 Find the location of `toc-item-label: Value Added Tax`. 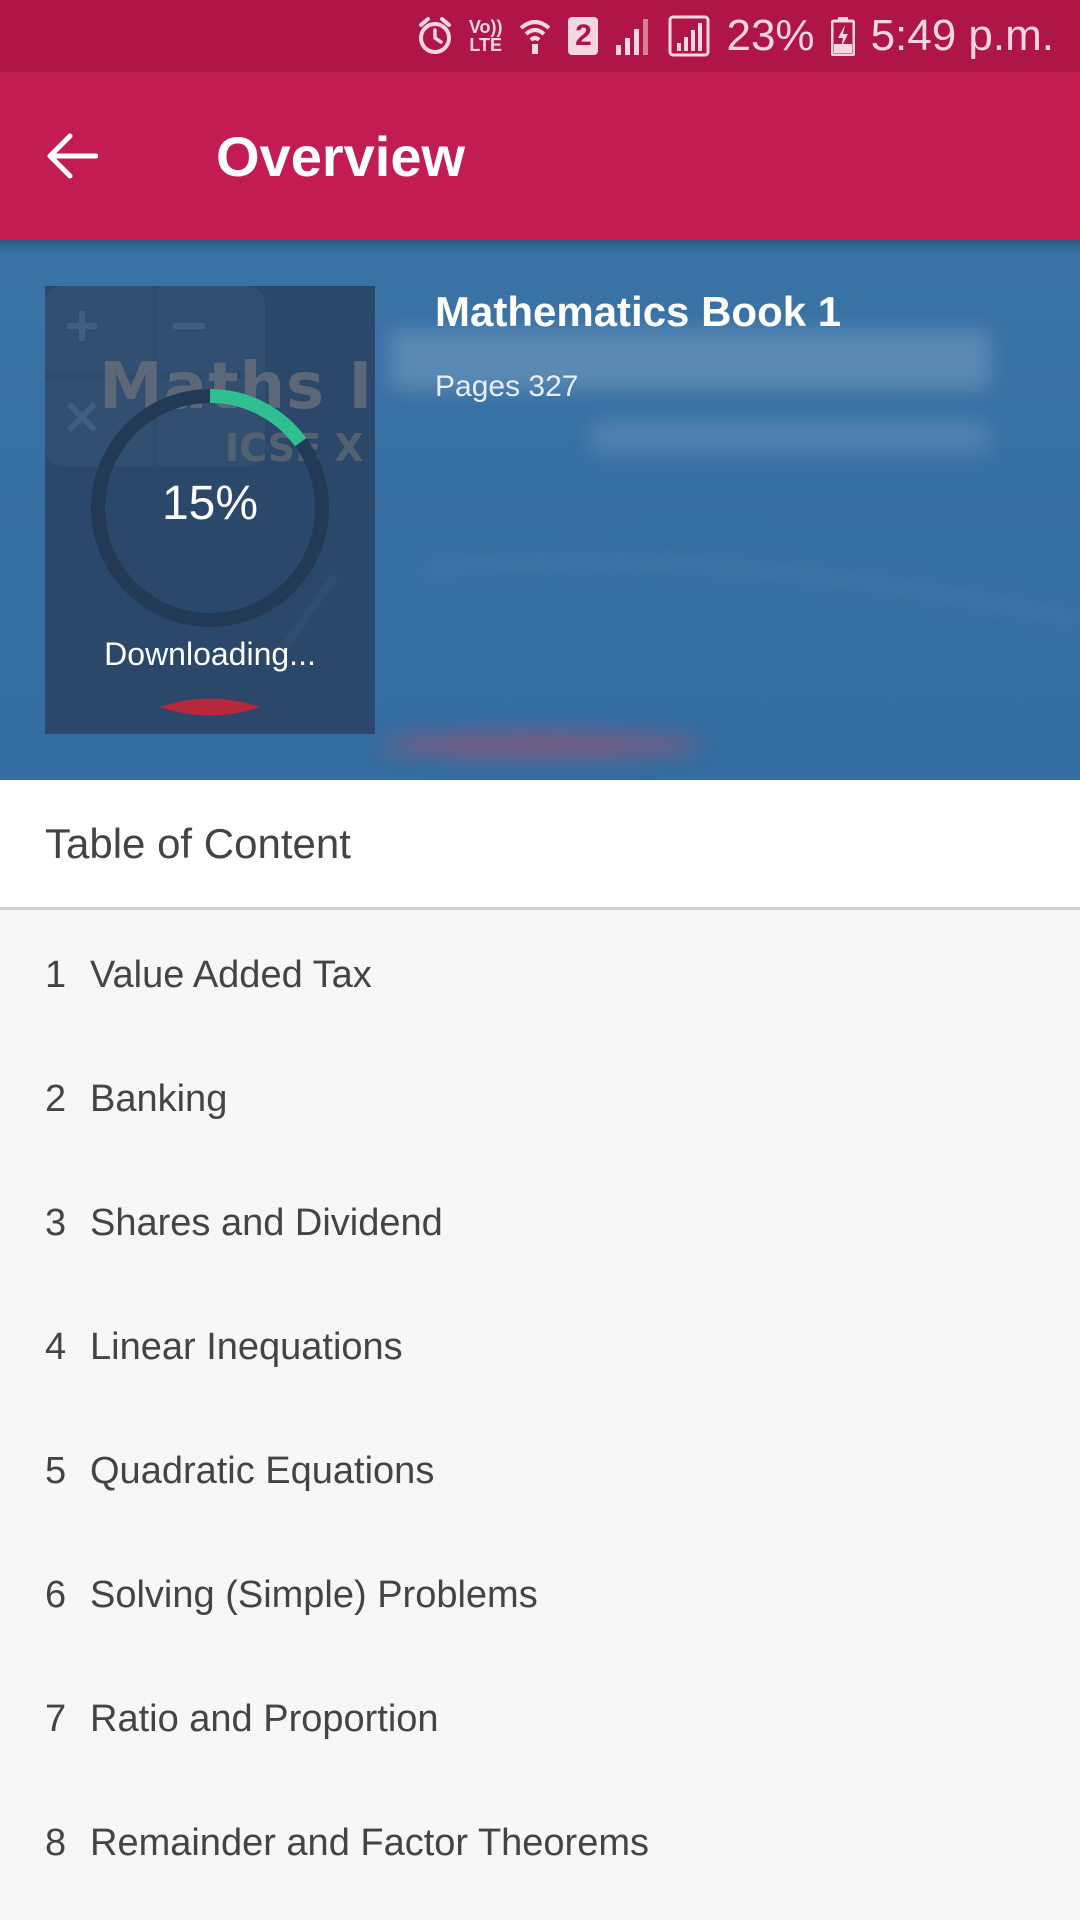

toc-item-label: Value Added Tax is located at coordinates (231, 974).